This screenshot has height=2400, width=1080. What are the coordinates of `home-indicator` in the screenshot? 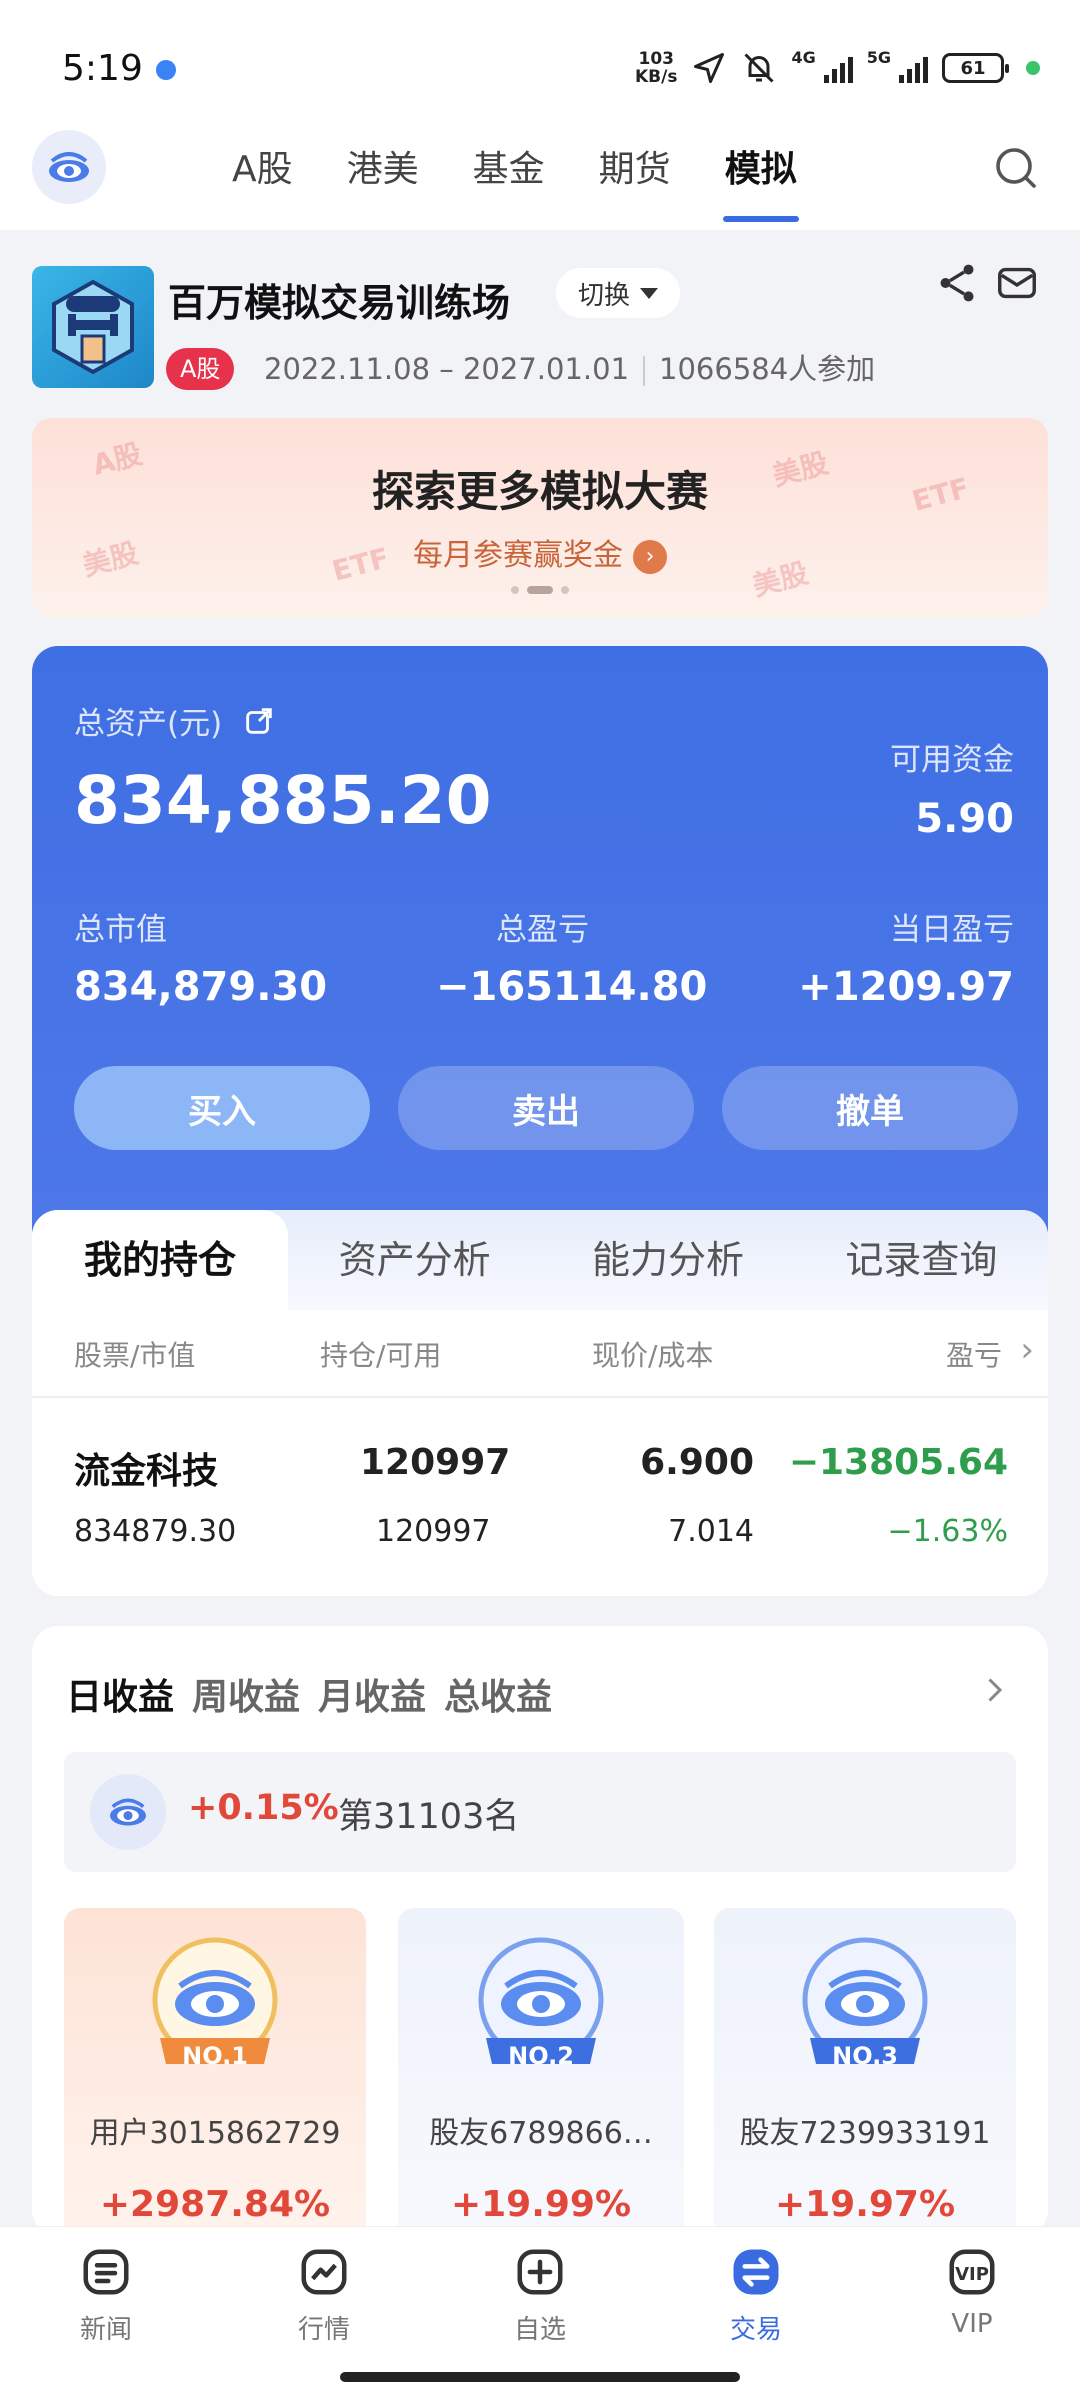 It's located at (540, 2377).